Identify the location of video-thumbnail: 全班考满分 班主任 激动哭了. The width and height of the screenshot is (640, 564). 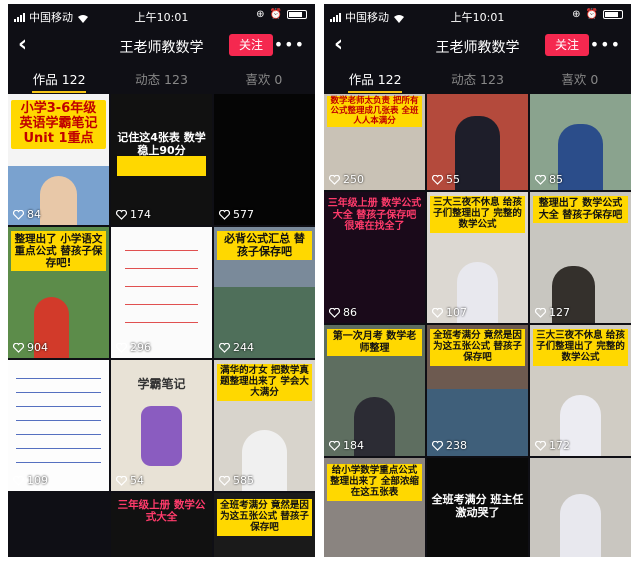
(477, 507).